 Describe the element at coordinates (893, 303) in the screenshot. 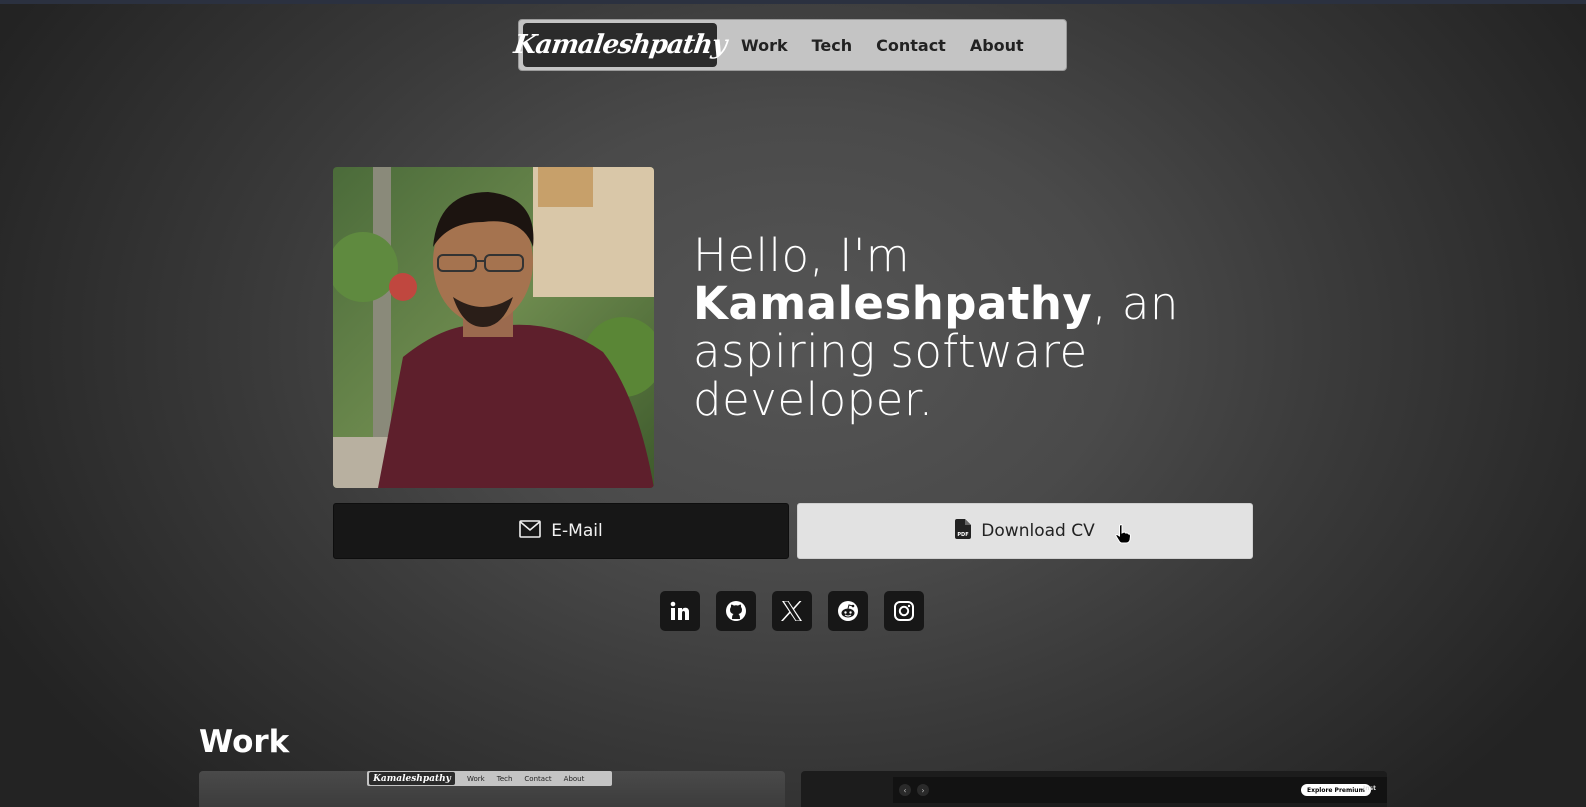

I see `hero-name: Kamaleshpathy` at that location.